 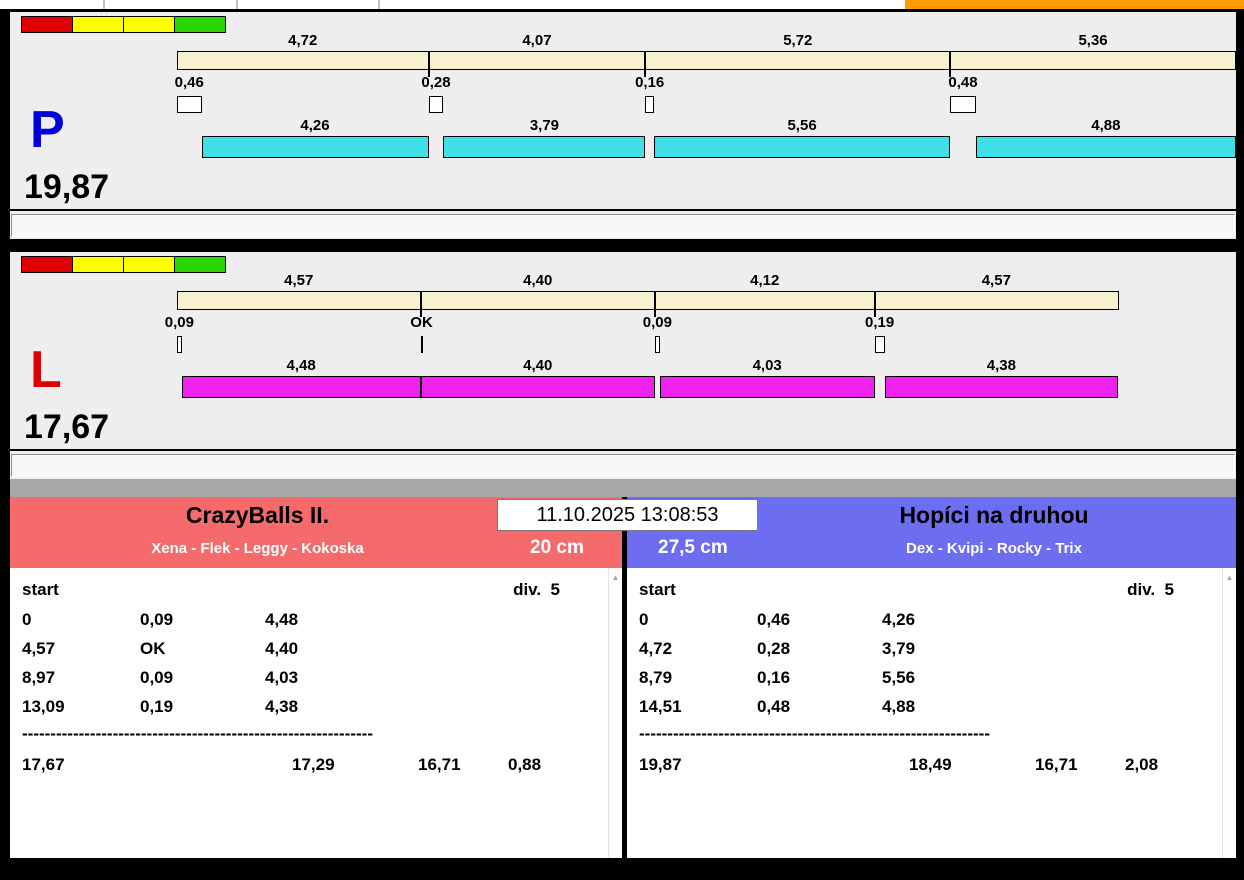 I want to click on table-row: 8,97 0,09 4,03, so click(x=309, y=681).